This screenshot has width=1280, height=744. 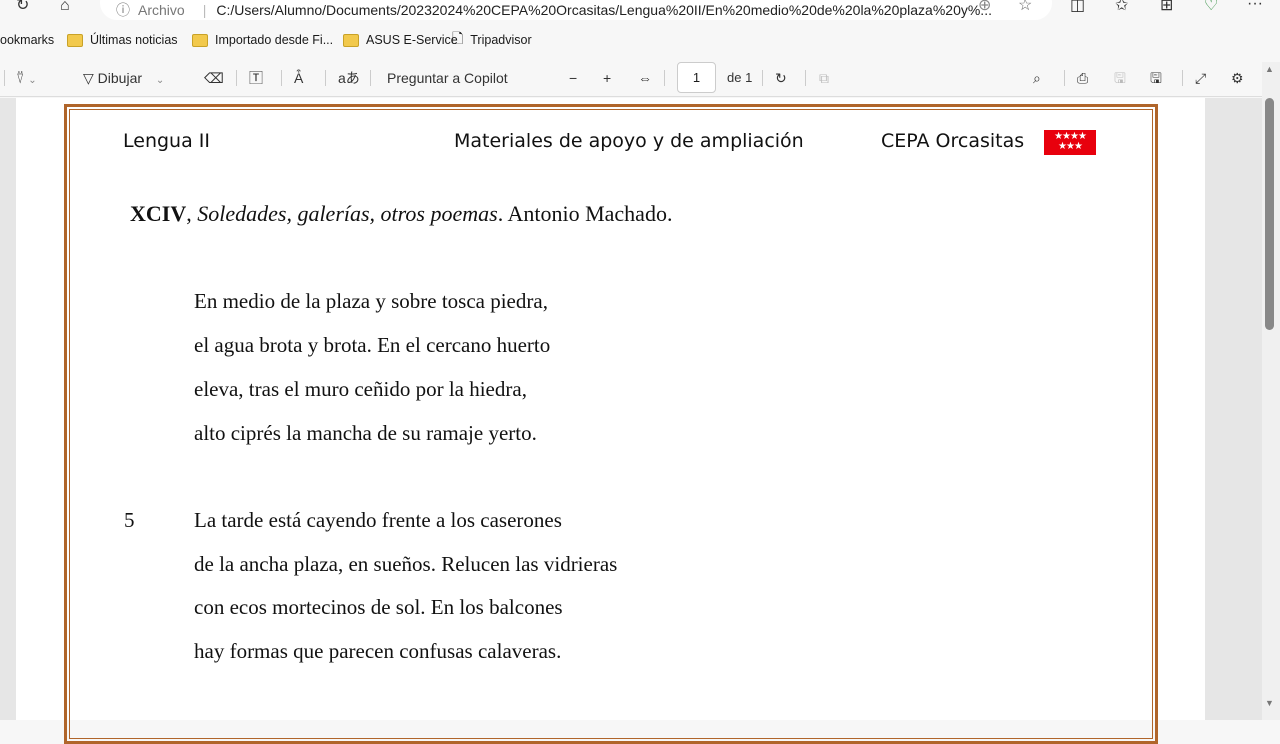 What do you see at coordinates (1269, 69) in the screenshot?
I see `scroll-up-icon: ▲` at bounding box center [1269, 69].